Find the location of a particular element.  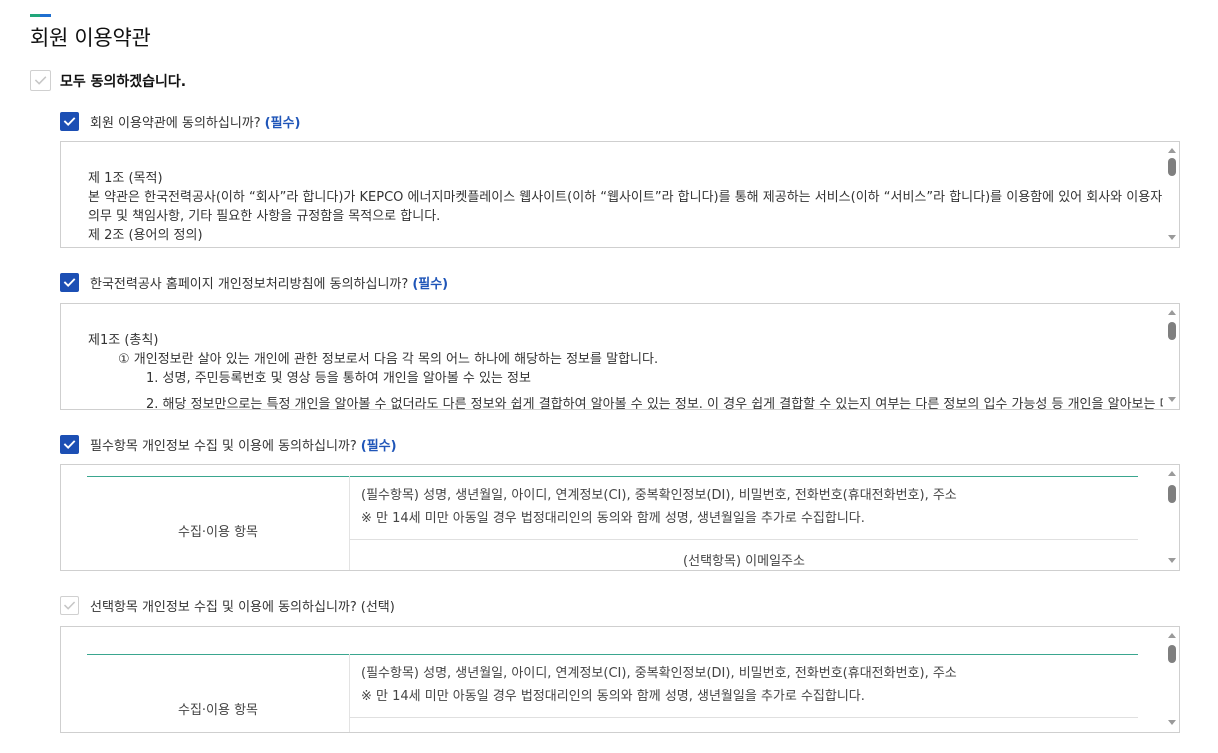

optional-tag: (선택) is located at coordinates (377, 607).